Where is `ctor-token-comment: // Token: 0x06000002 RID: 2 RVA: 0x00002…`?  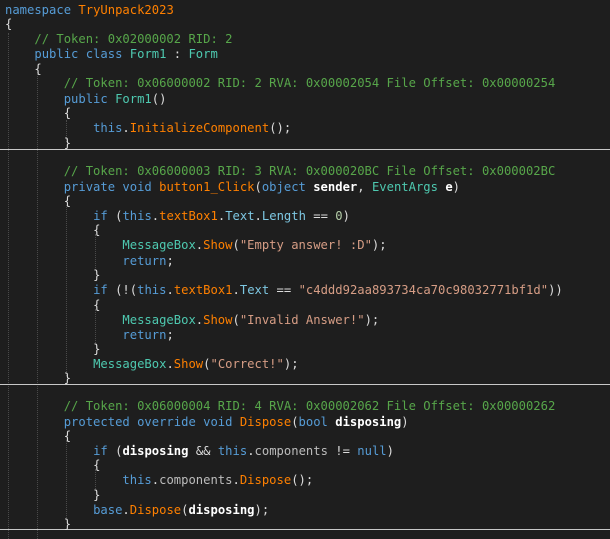 ctor-token-comment: // Token: 0x06000002 RID: 2 RVA: 0x00002… is located at coordinates (309, 83).